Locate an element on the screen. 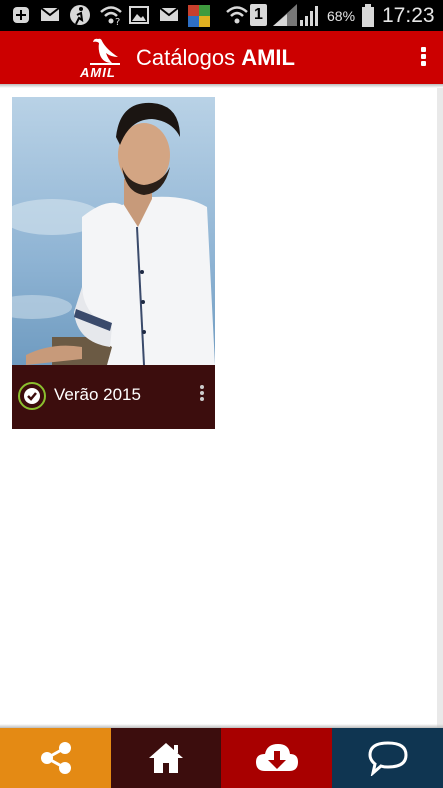 Image resolution: width=443 pixels, height=788 pixels. catalog-options-button is located at coordinates (202, 393).